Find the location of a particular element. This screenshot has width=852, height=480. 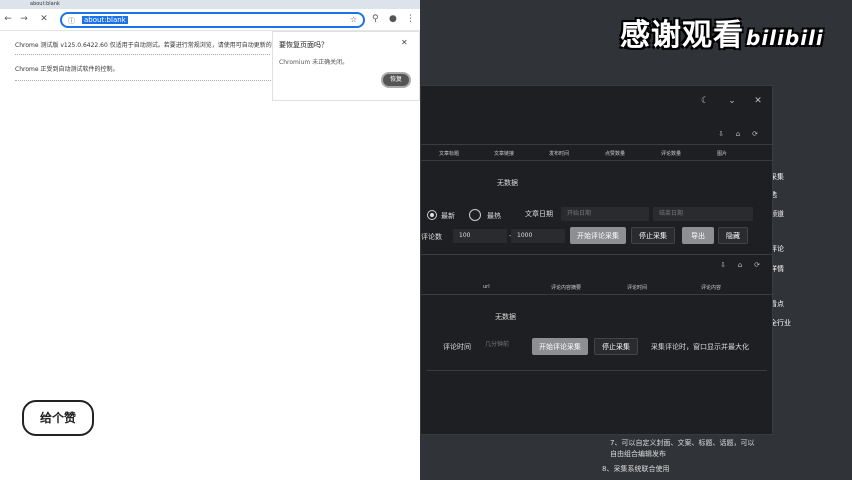

tab-strip: about:blank is located at coordinates (210, 4).